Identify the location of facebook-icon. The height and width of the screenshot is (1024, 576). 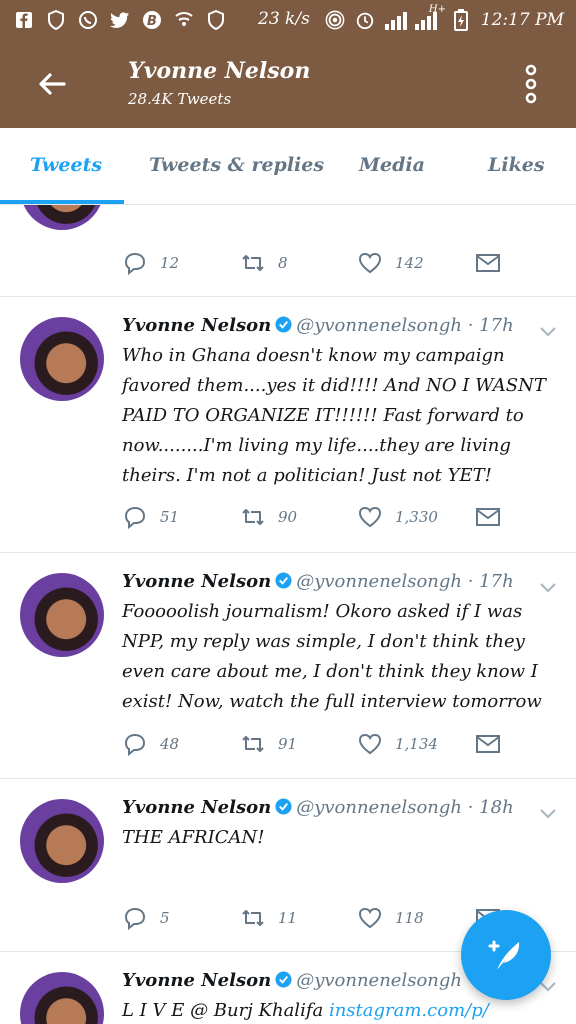
(24, 20).